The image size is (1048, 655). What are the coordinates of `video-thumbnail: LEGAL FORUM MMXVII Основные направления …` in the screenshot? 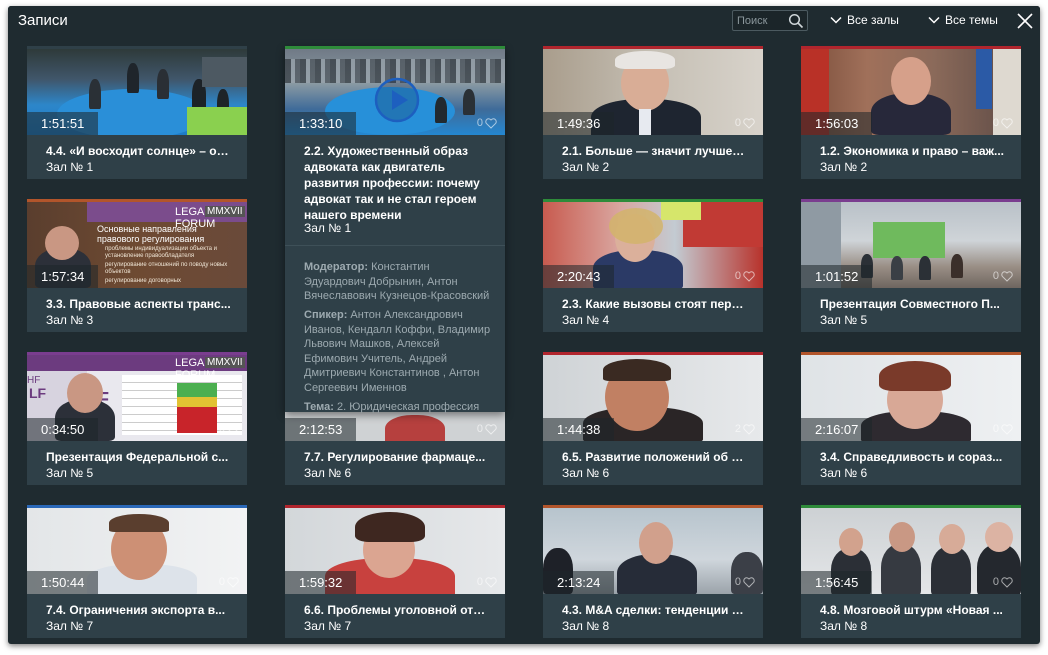 It's located at (137, 245).